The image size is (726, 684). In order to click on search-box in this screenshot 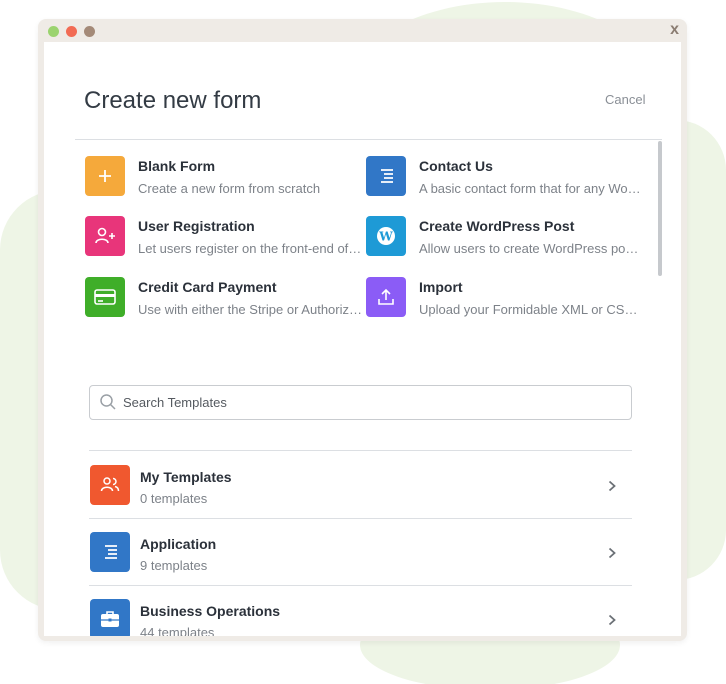, I will do `click(360, 402)`.